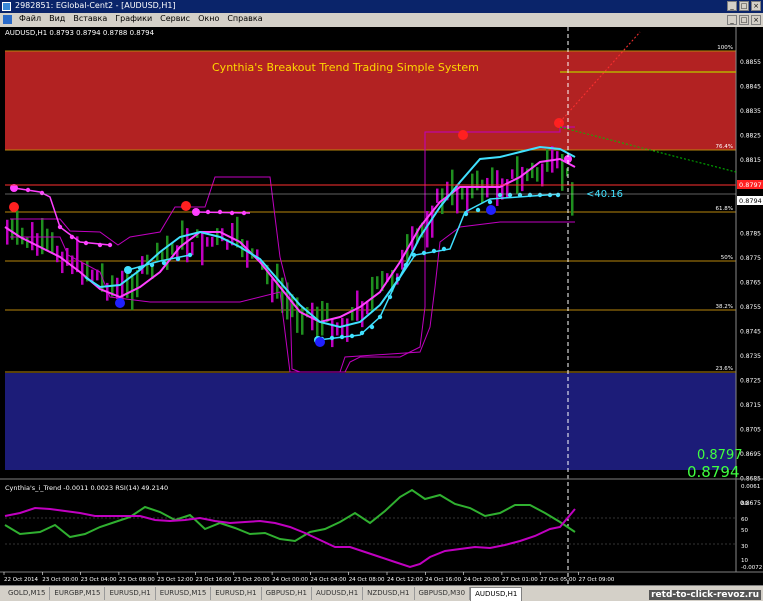  I want to click on chart-tab: GBPUSD,M30, so click(442, 593).